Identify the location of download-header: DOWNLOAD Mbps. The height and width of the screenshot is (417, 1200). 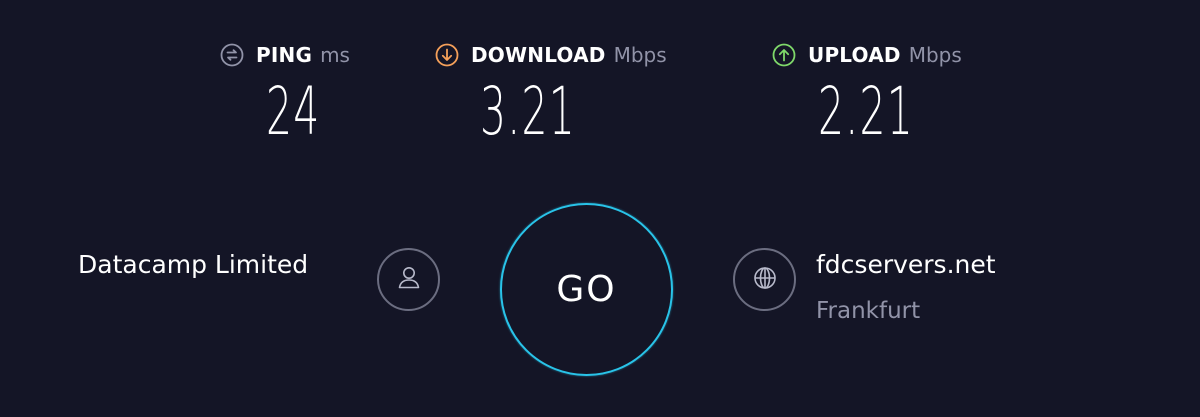
(551, 55).